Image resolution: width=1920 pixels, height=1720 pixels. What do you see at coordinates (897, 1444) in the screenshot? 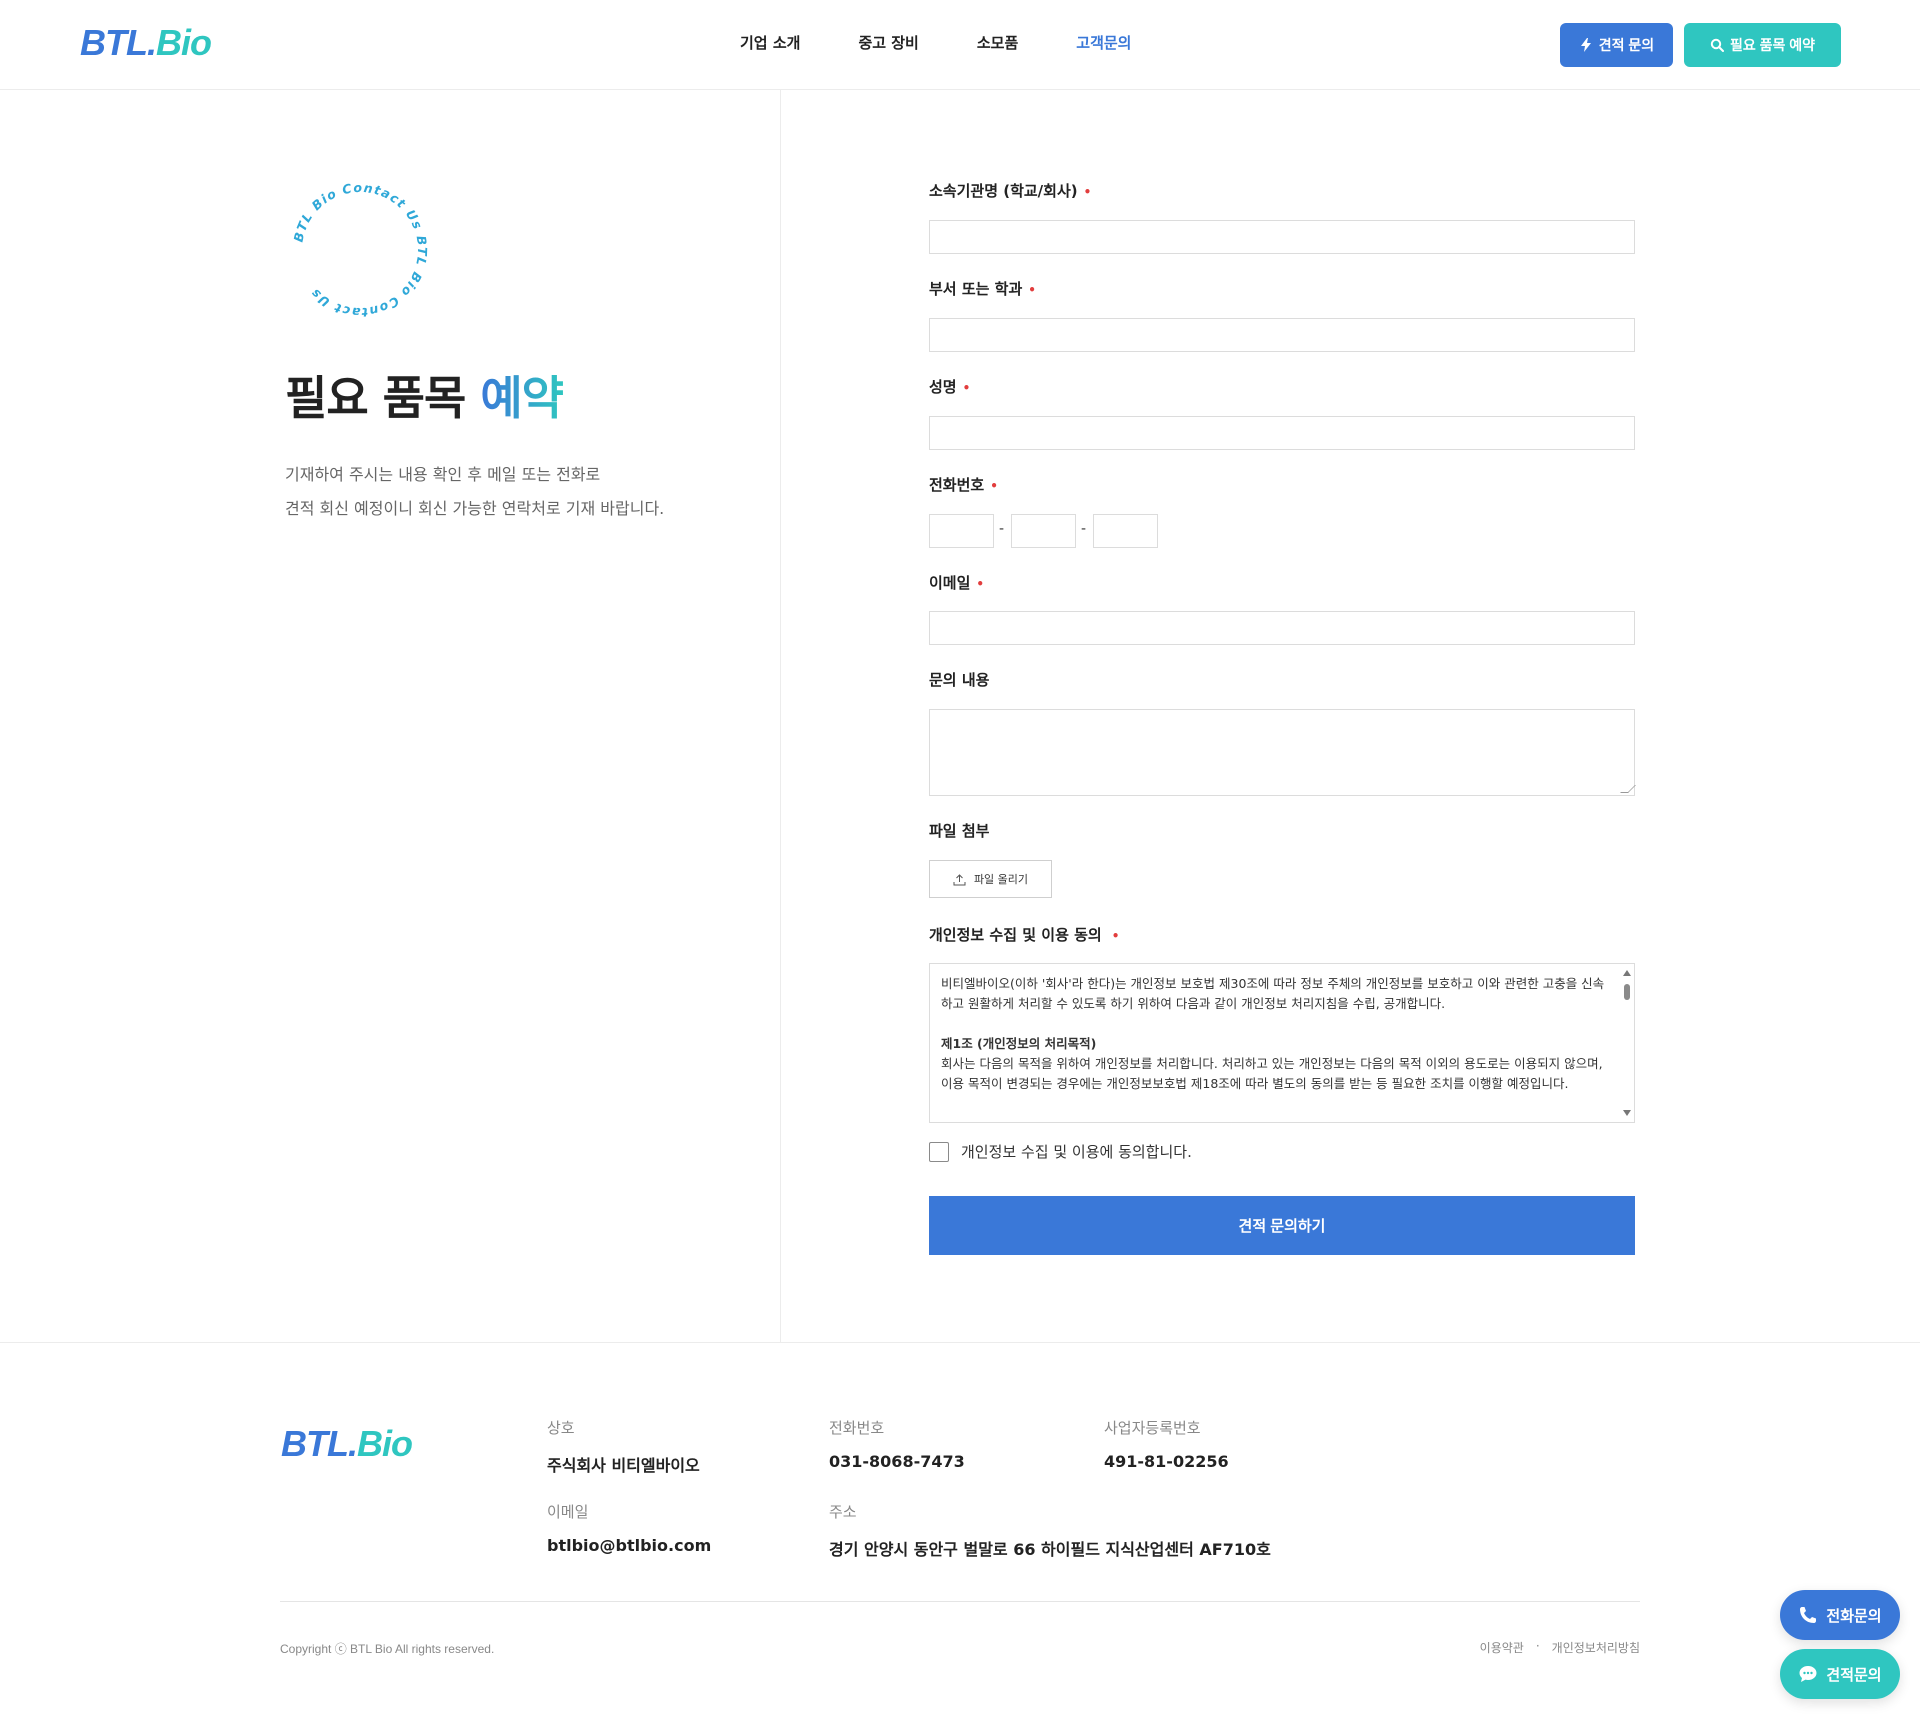
I see `footer-phone: 전화번호 031-8068-7473` at bounding box center [897, 1444].